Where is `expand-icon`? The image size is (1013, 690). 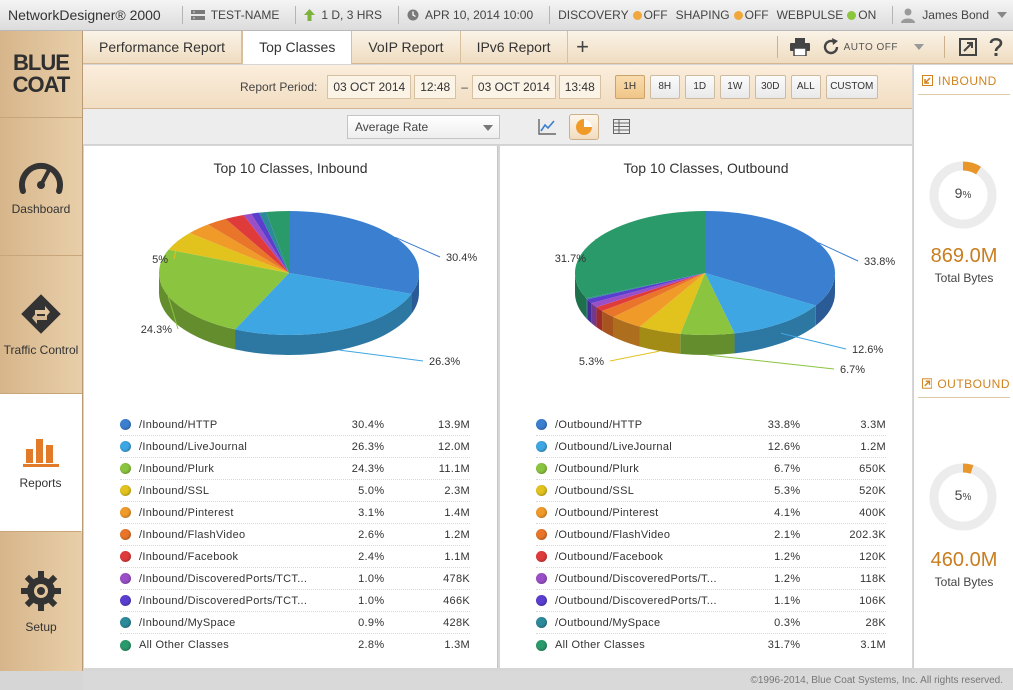
expand-icon is located at coordinates (968, 47).